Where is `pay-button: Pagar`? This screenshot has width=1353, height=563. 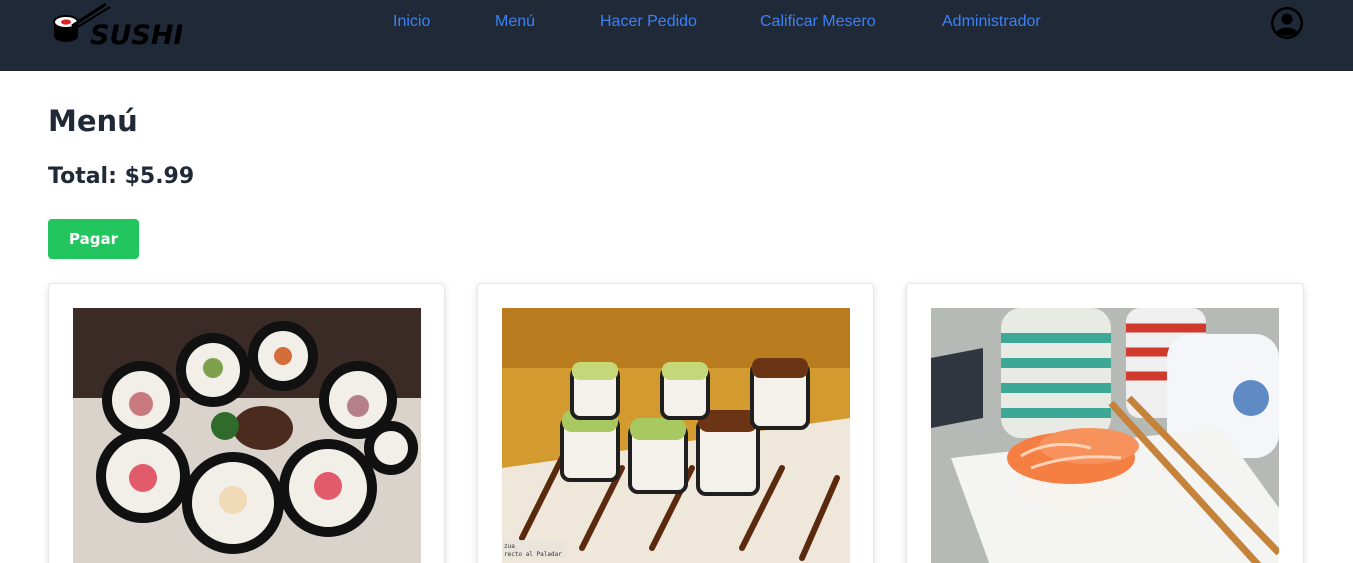 pay-button: Pagar is located at coordinates (93, 239).